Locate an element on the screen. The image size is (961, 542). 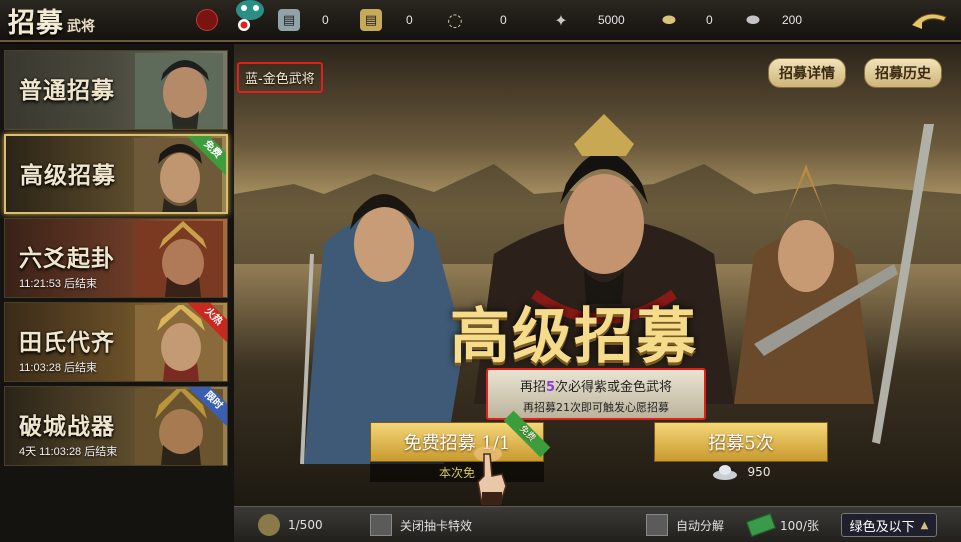
recruit-5-button: 招募5次 is located at coordinates (741, 442).